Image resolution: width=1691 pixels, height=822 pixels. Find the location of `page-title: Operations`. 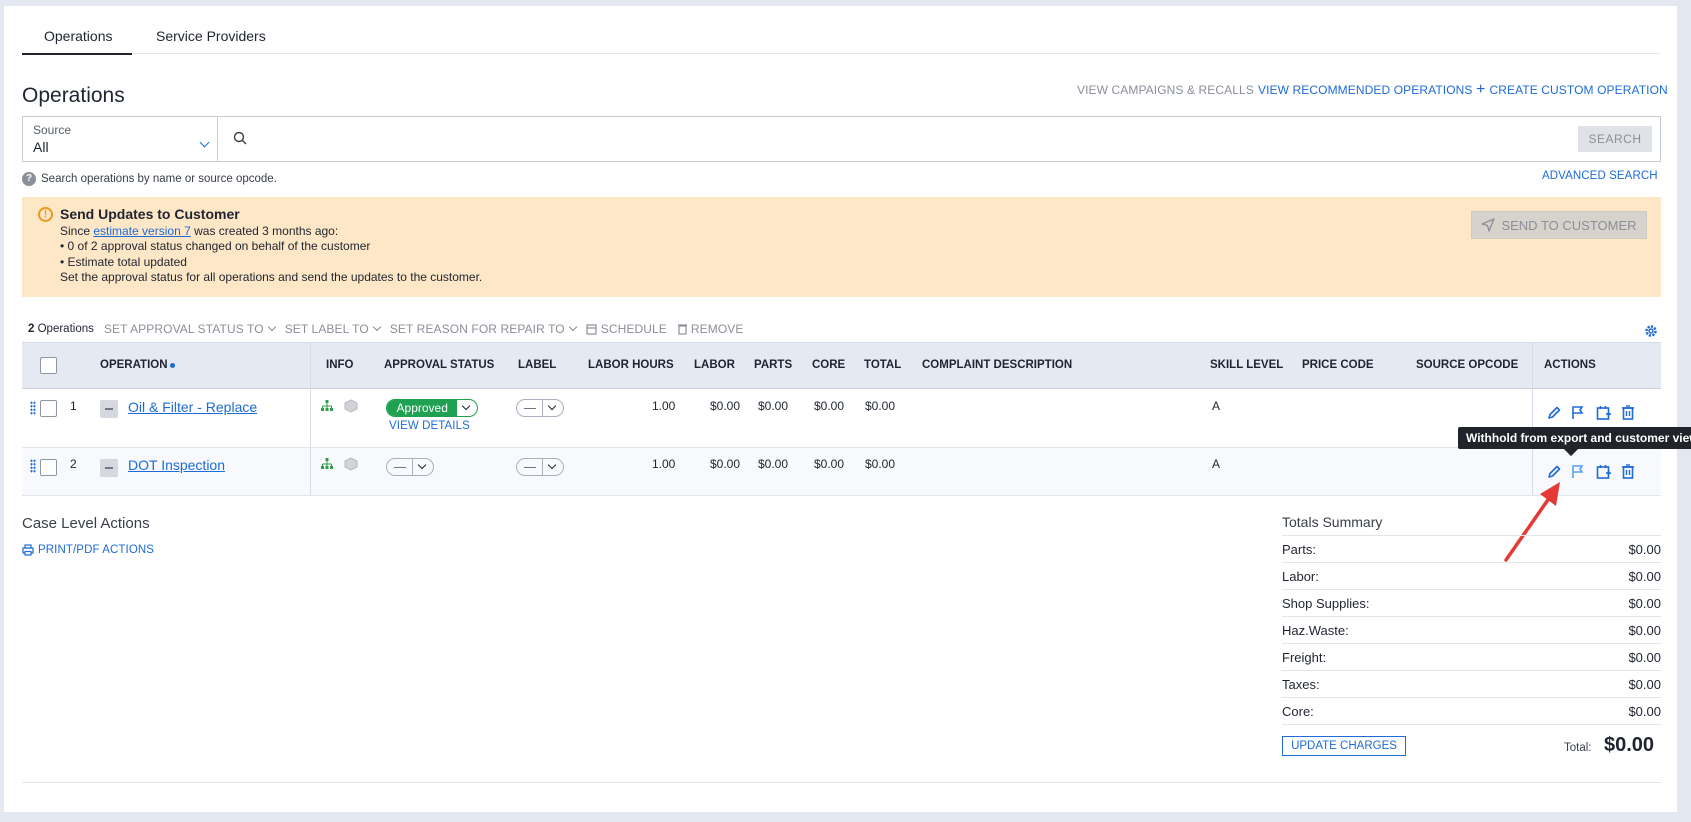

page-title: Operations is located at coordinates (73, 95).